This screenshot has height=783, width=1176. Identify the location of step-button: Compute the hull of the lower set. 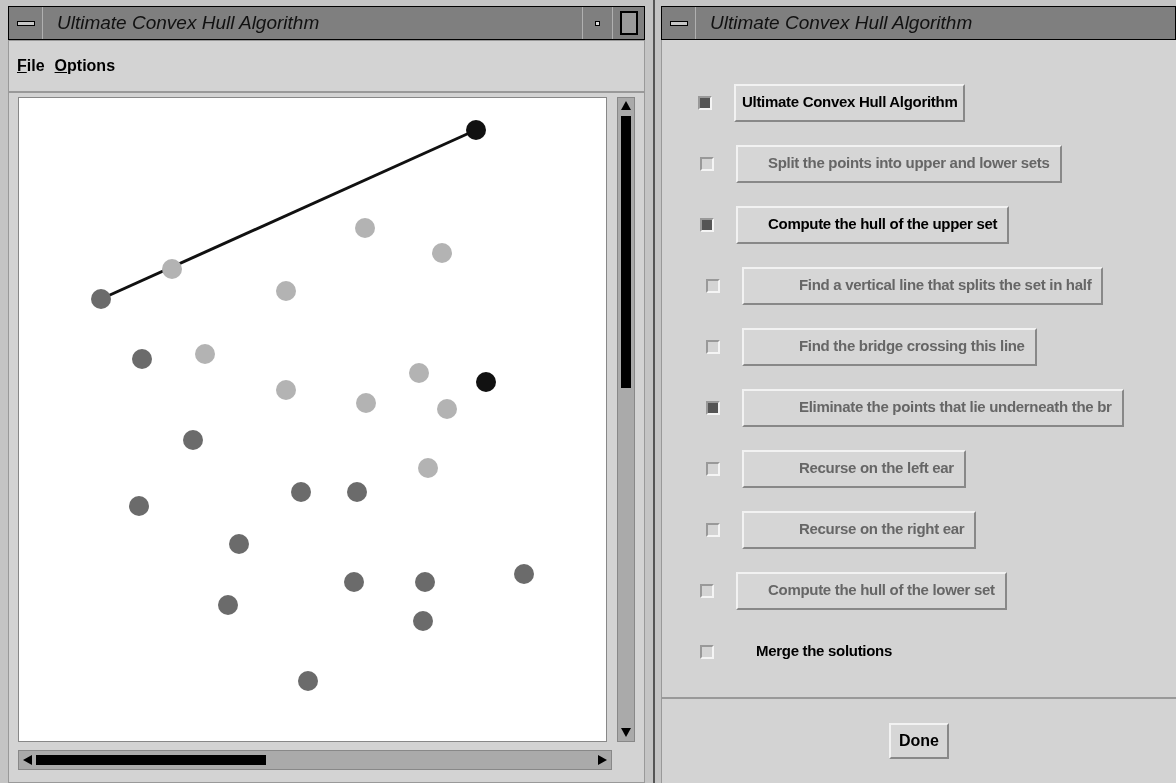
(871, 590).